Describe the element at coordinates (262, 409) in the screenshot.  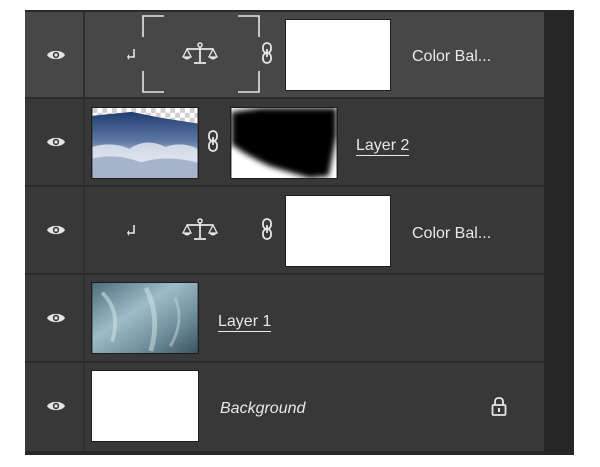
I see `layer-name-label: Background` at that location.